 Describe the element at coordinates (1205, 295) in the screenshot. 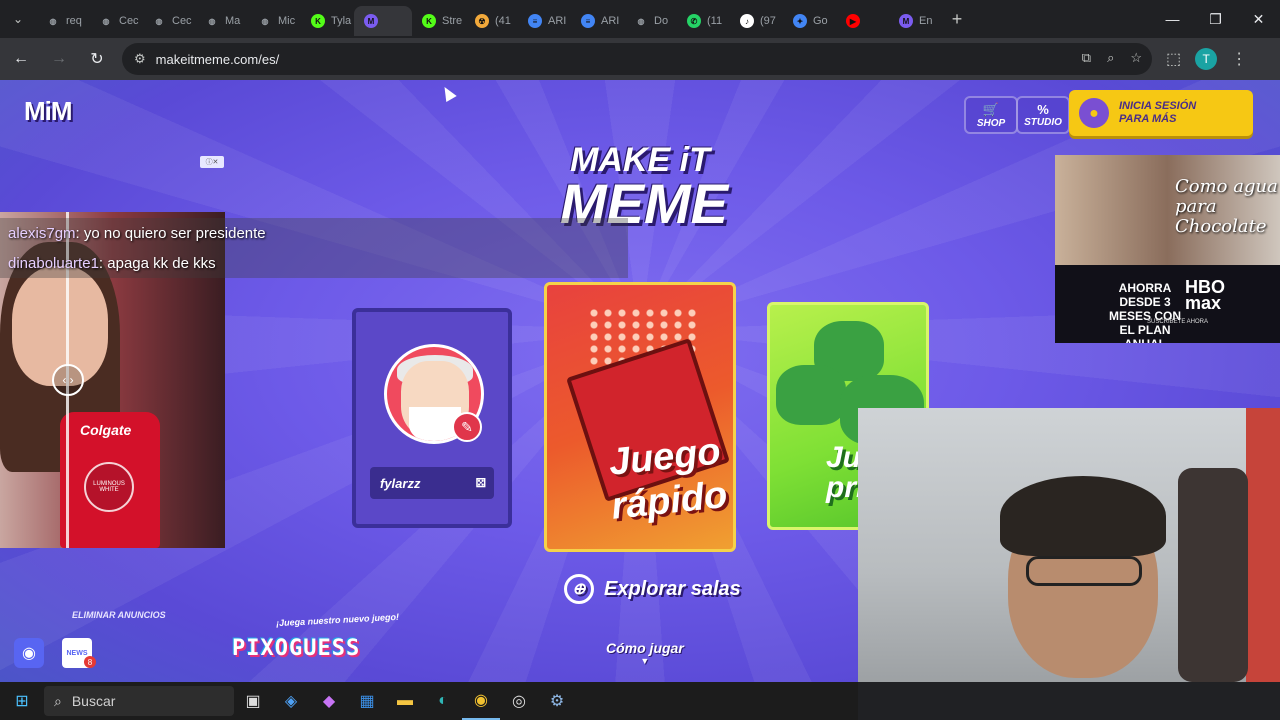

I see `ad-hbo-logo: HBO max` at that location.